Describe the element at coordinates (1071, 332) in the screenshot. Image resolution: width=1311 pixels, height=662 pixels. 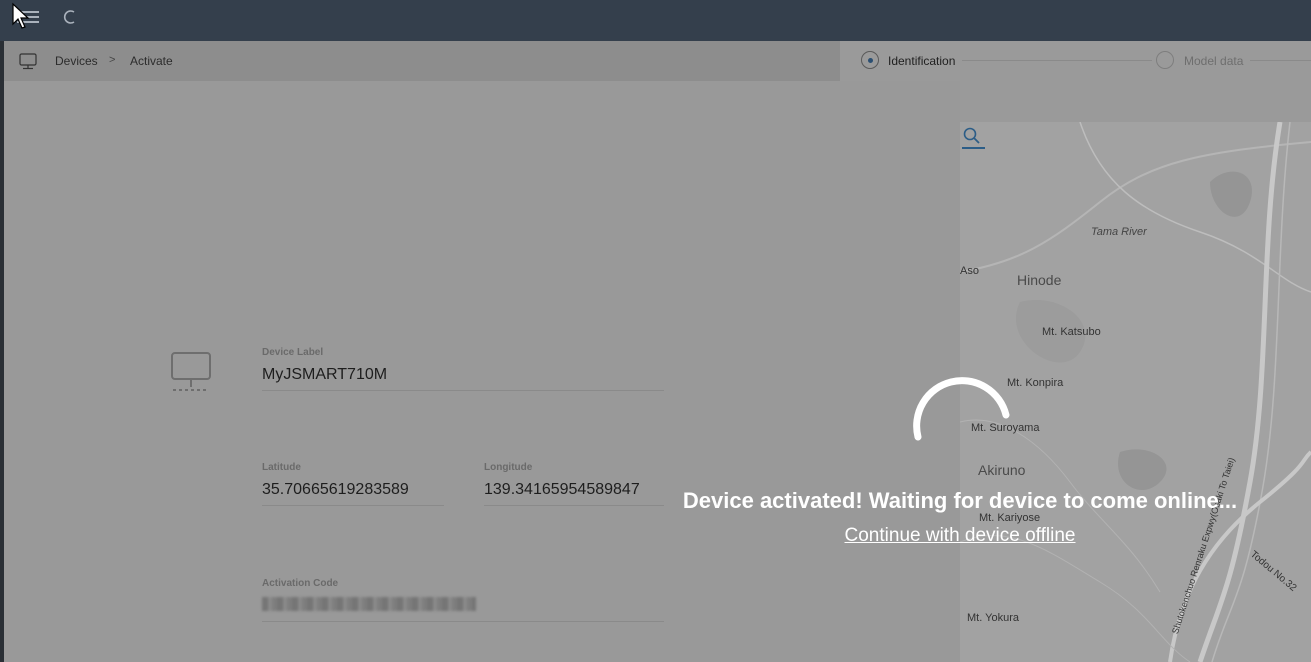
I see `map-label-mt-katsubo: Mt. Katsubo` at that location.